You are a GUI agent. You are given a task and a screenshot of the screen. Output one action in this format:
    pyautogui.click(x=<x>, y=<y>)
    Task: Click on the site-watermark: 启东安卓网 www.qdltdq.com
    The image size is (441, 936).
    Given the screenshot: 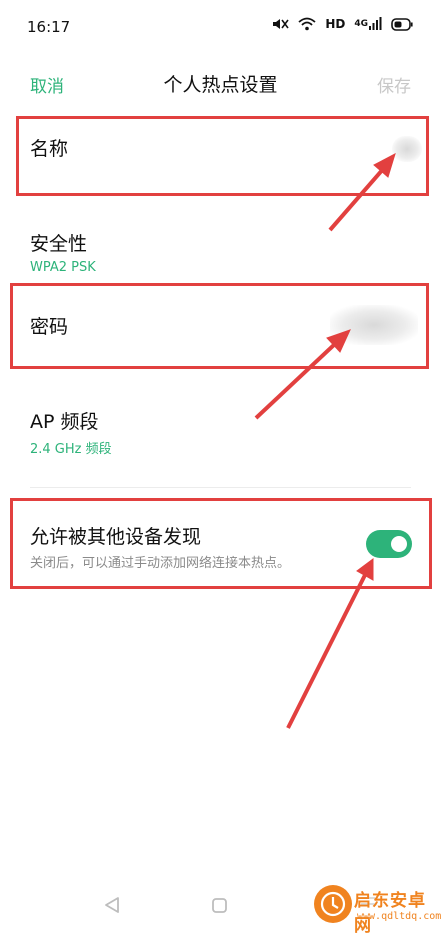 What is the action you would take?
    pyautogui.click(x=376, y=908)
    